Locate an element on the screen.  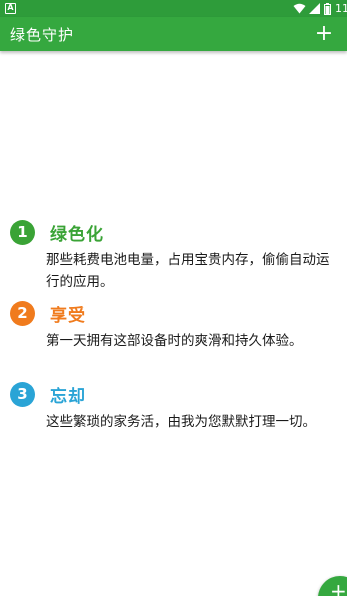
feature-title: 享受 is located at coordinates (68, 315).